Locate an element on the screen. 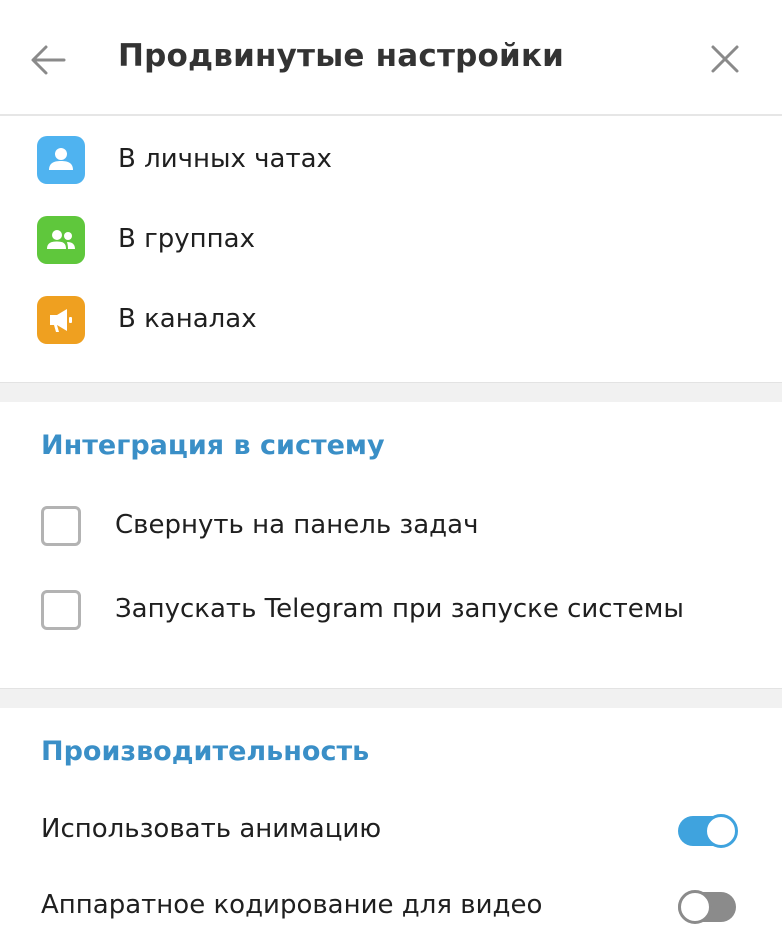 The image size is (782, 944). chat-type-label: В каналах is located at coordinates (187, 319).